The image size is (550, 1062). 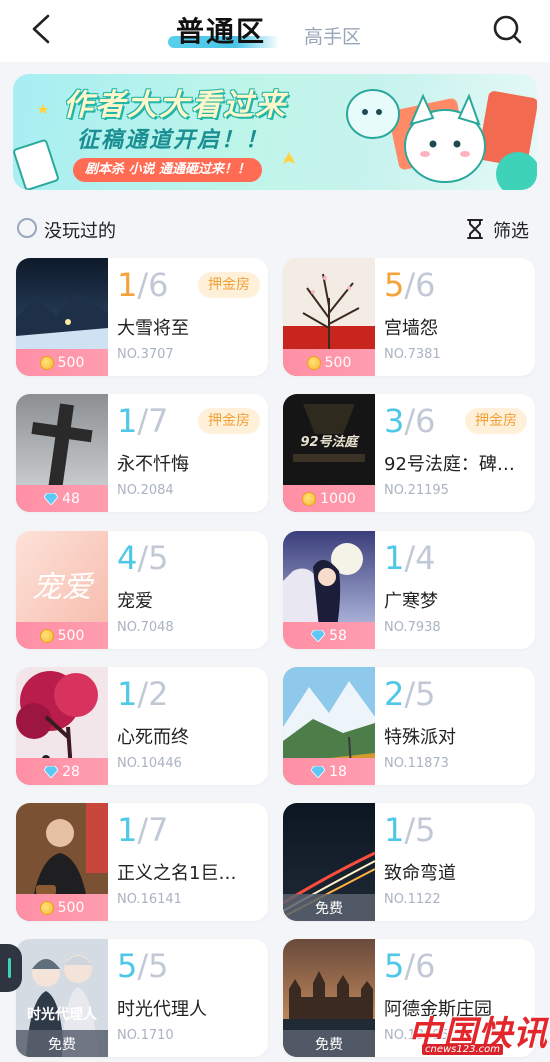 What do you see at coordinates (142, 998) in the screenshot?
I see `room-card: 时光代理人 免费 5/5 时光代理人 NO.1710` at bounding box center [142, 998].